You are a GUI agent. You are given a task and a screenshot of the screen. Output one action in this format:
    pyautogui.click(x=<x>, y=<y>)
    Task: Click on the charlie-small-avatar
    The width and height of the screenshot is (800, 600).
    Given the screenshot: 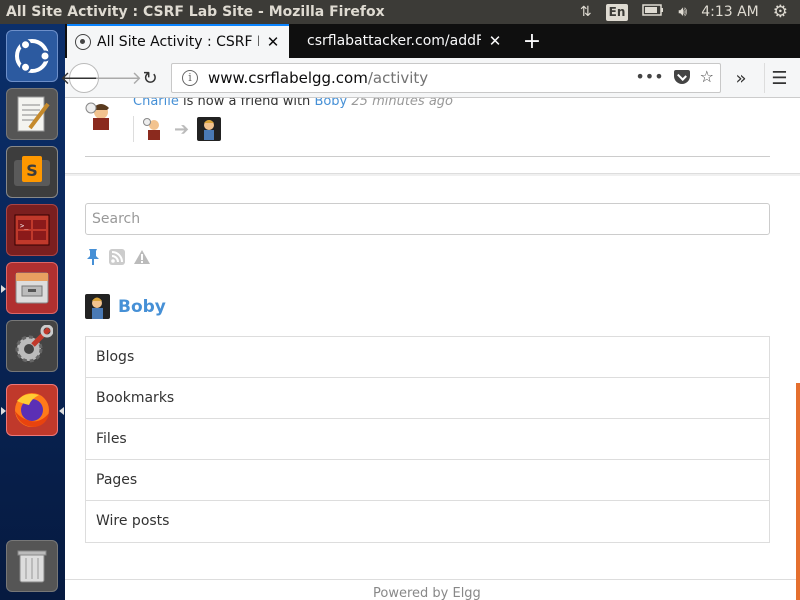 What is the action you would take?
    pyautogui.click(x=154, y=129)
    